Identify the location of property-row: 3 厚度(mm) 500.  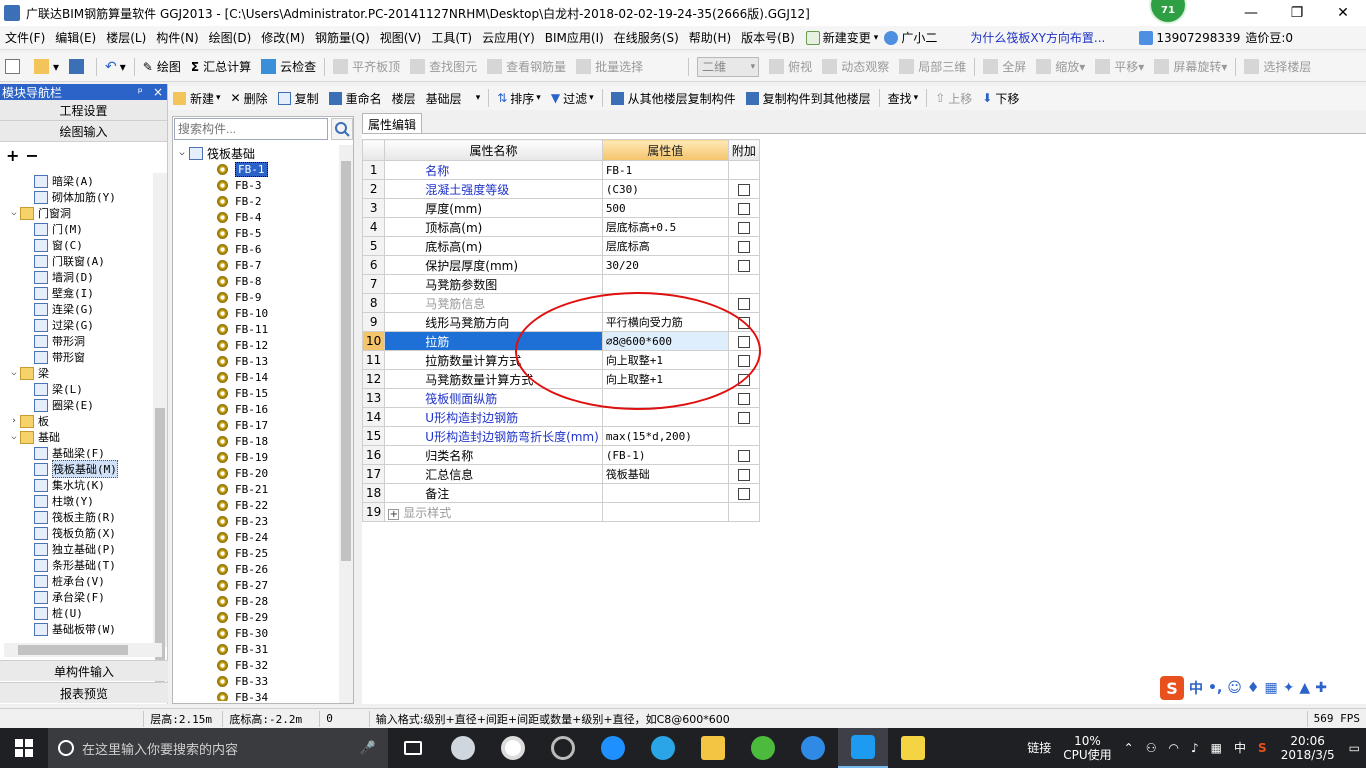
(560, 208).